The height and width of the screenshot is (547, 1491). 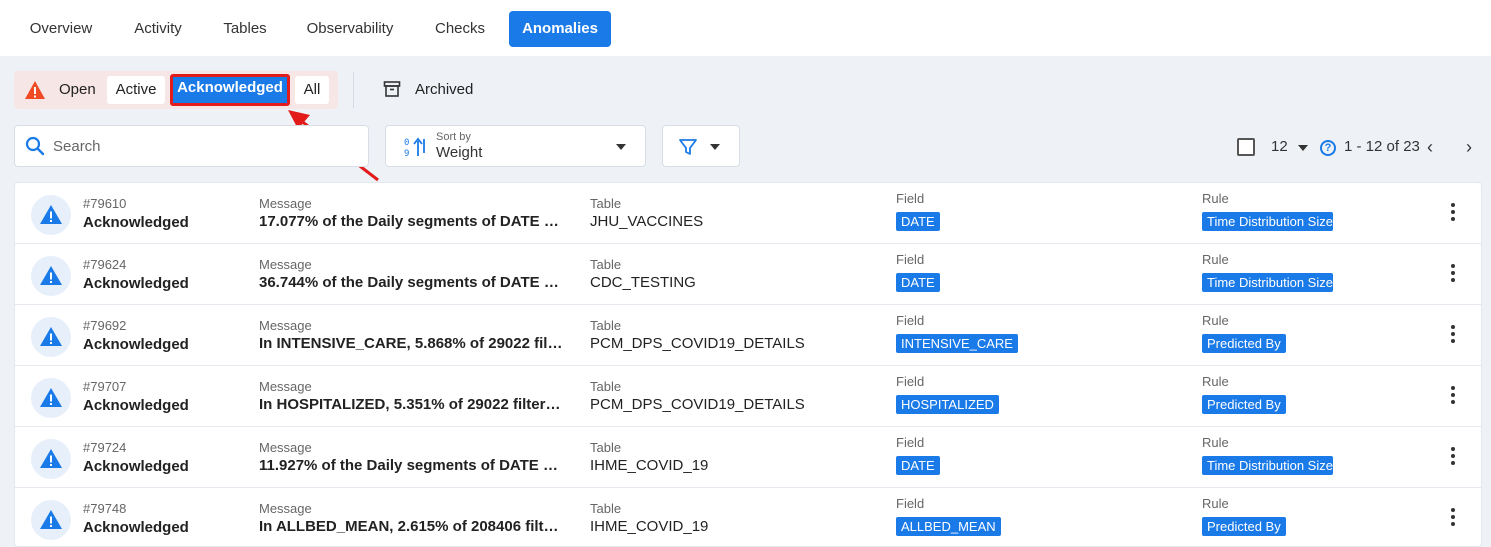 I want to click on svg-text: 0, so click(x=406, y=143).